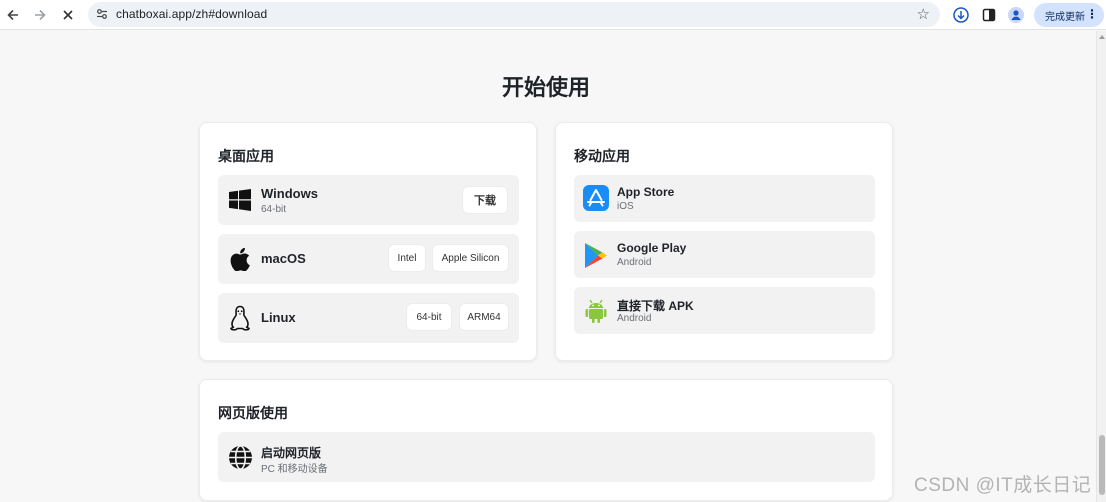 Image resolution: width=1106 pixels, height=502 pixels. Describe the element at coordinates (485, 200) in the screenshot. I see `windows-download-button: 下载` at that location.